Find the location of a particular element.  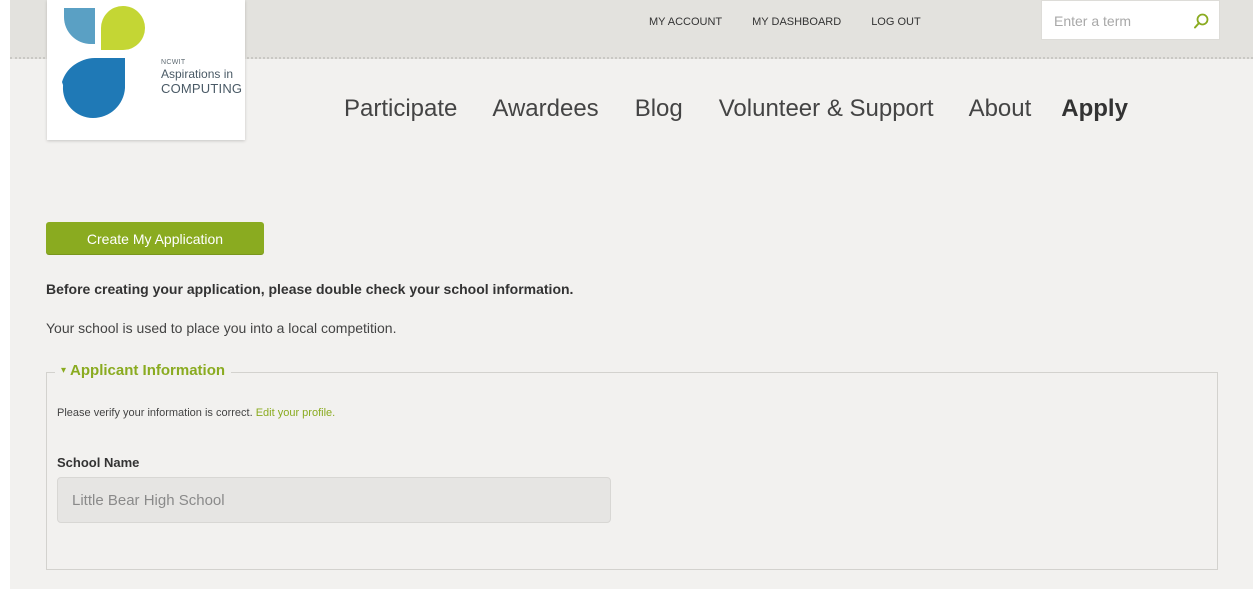

school-name-field is located at coordinates (334, 500).